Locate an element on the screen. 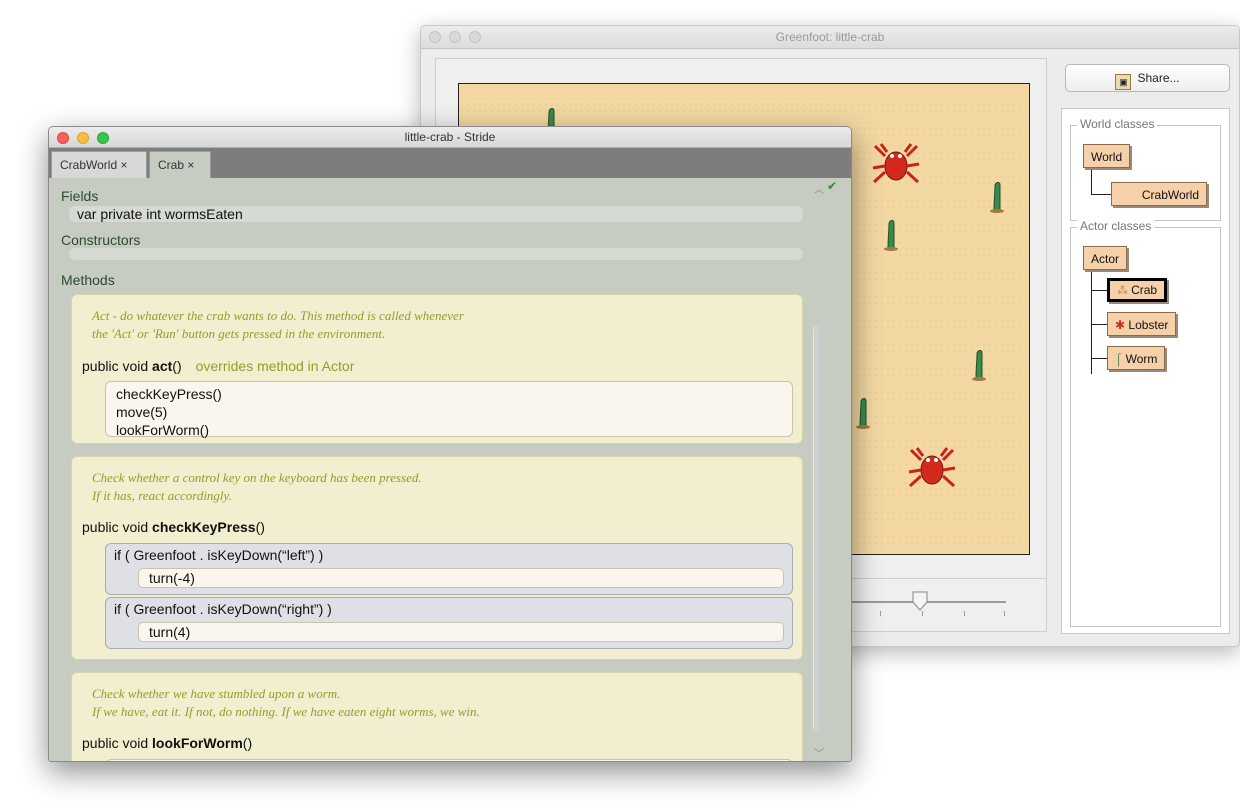 Image resolution: width=1240 pixels, height=807 pixels. method-name: act is located at coordinates (162, 366).